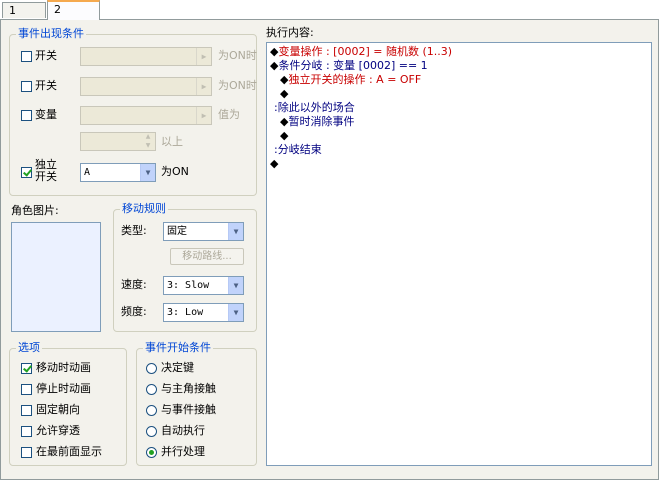 This screenshot has height=480, width=659. What do you see at coordinates (229, 114) in the screenshot?
I see `variable-suffix: 值为` at bounding box center [229, 114].